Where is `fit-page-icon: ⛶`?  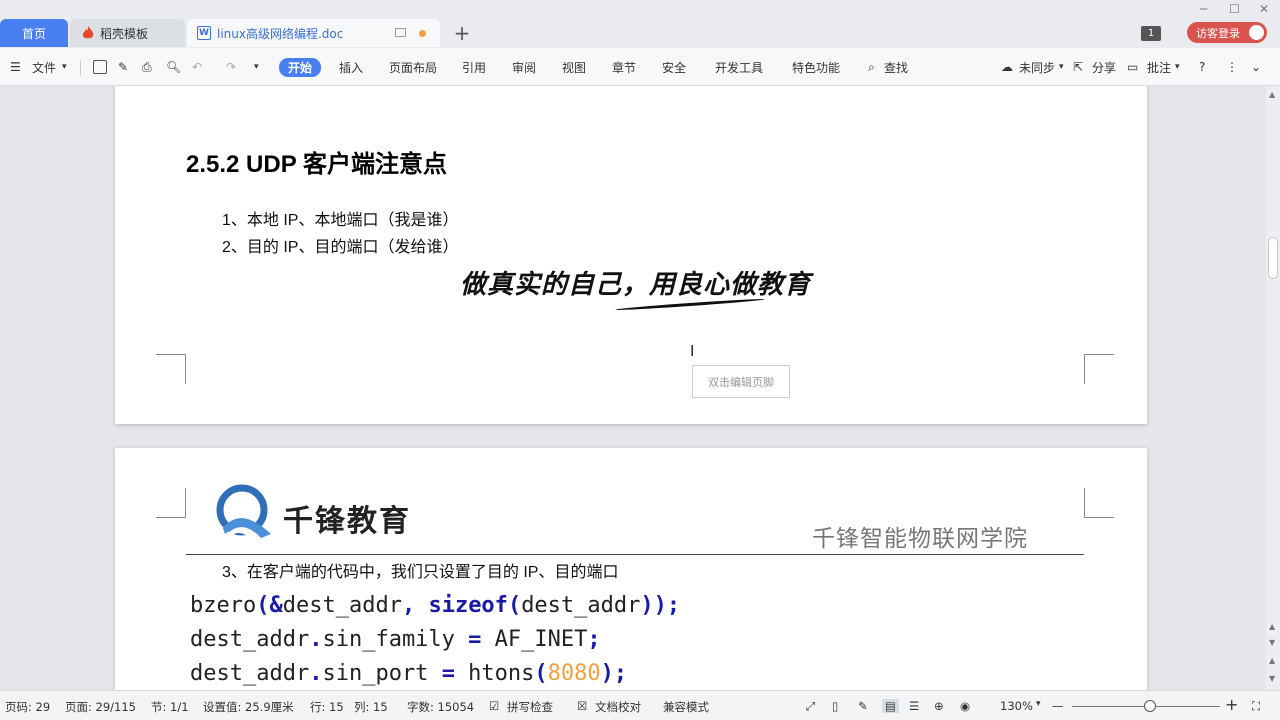
fit-page-icon: ⛶ is located at coordinates (1256, 706).